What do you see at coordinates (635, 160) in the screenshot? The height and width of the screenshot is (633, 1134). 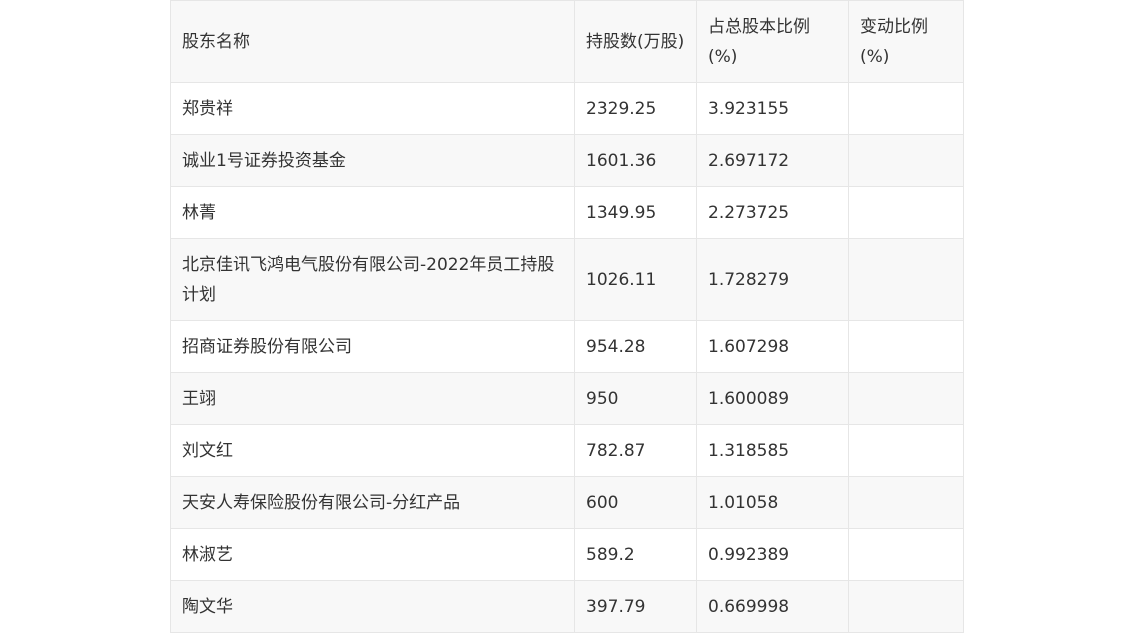 I see `cell-shares: 1601.36` at bounding box center [635, 160].